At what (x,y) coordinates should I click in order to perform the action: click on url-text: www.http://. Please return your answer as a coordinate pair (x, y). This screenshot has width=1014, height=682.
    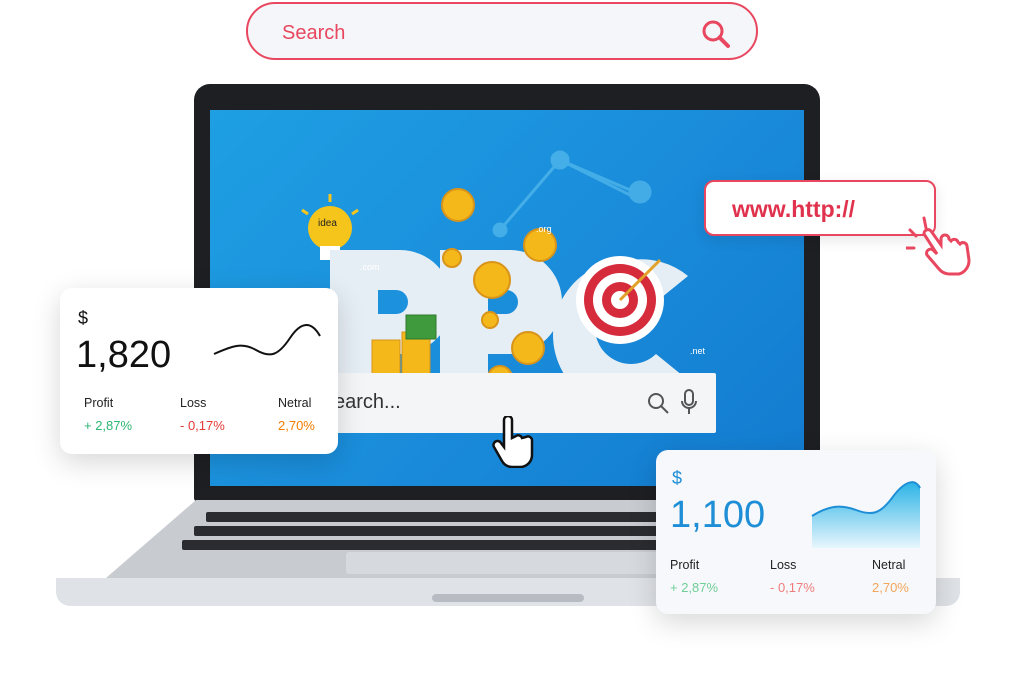
    Looking at the image, I should click on (794, 209).